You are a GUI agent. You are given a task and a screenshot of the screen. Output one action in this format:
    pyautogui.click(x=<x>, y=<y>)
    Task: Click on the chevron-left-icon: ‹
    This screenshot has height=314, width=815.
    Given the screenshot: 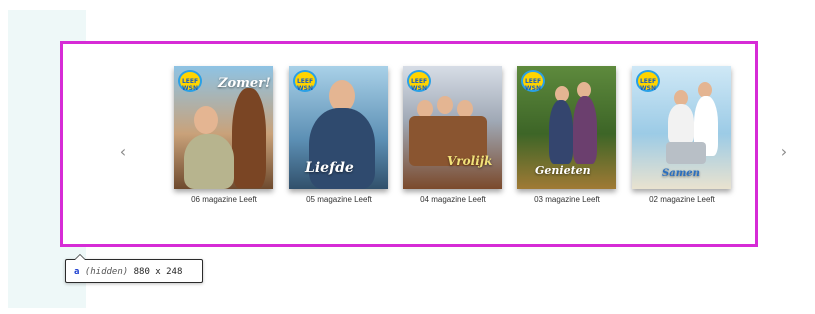 What is the action you would take?
    pyautogui.click(x=123, y=152)
    